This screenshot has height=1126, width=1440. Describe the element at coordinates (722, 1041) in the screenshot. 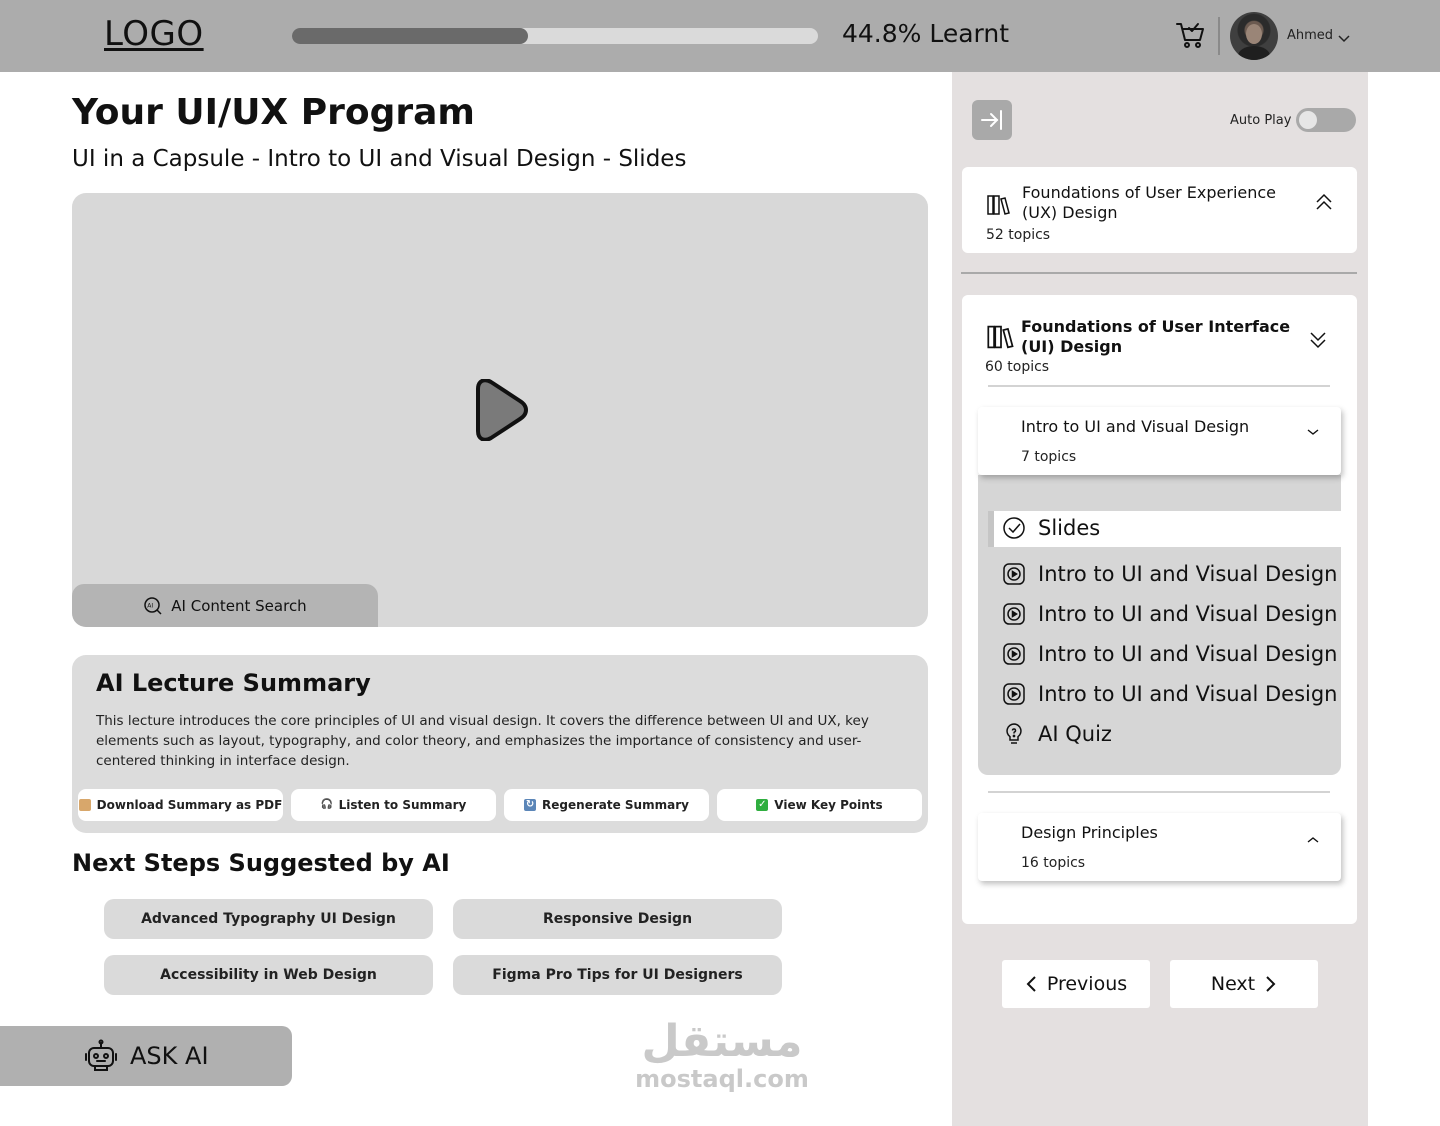

I see `watermark-arabic: مستقل` at that location.